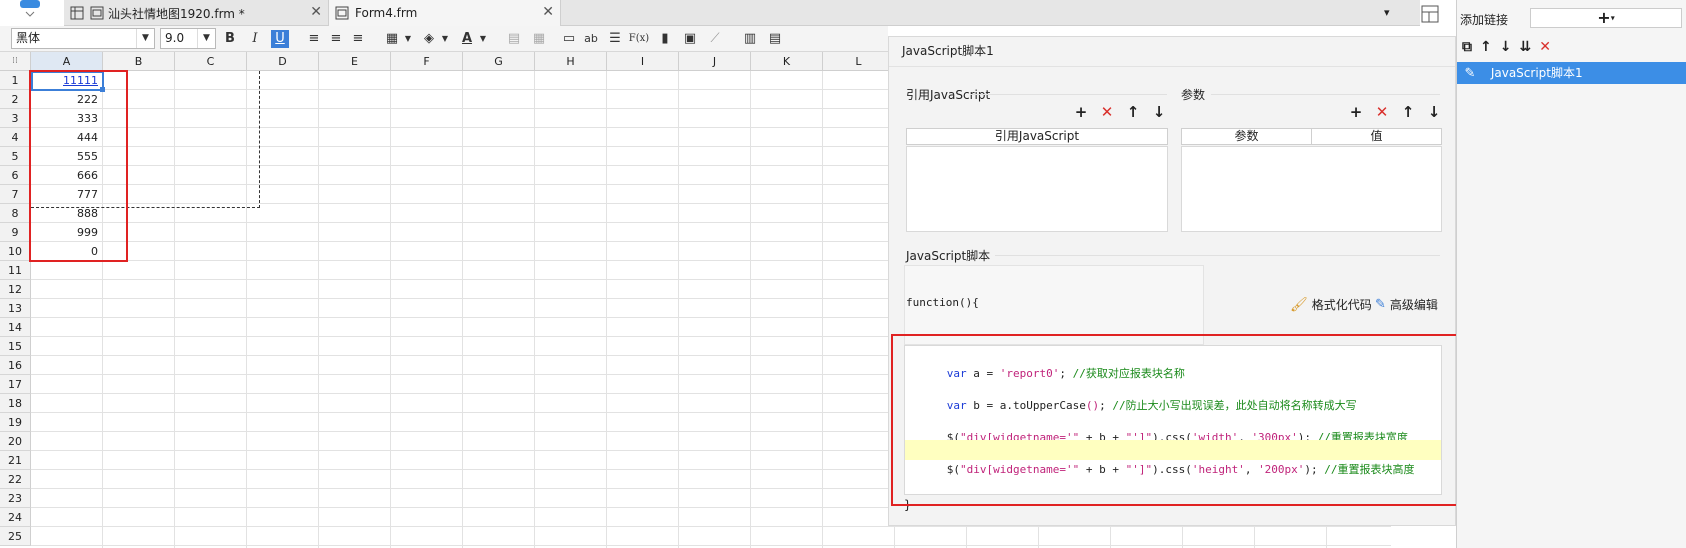 The width and height of the screenshot is (1686, 548). What do you see at coordinates (196, 13) in the screenshot?
I see `tab-shantou-map: 汕头社情地图1920.frm * ✕` at bounding box center [196, 13].